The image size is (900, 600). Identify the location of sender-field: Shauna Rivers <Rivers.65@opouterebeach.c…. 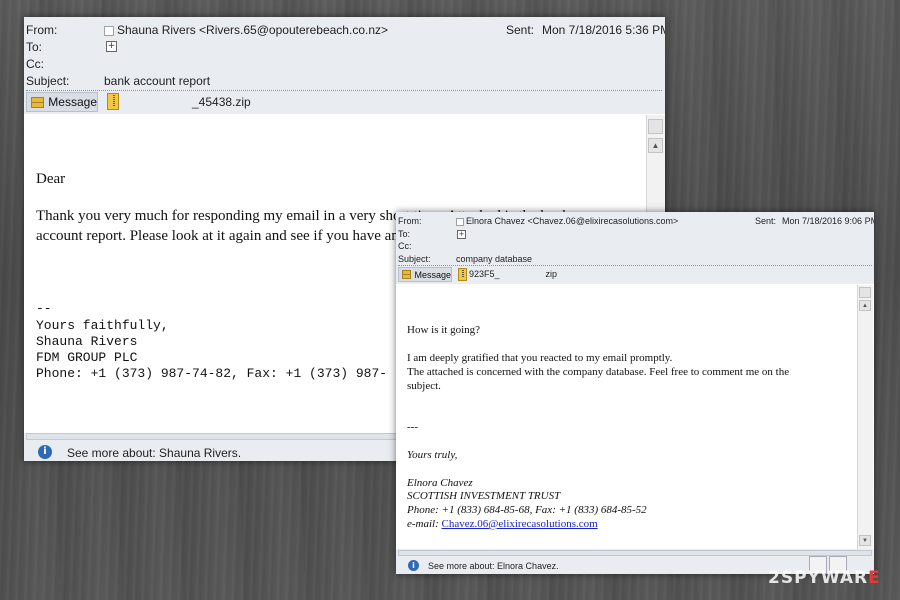
(246, 30).